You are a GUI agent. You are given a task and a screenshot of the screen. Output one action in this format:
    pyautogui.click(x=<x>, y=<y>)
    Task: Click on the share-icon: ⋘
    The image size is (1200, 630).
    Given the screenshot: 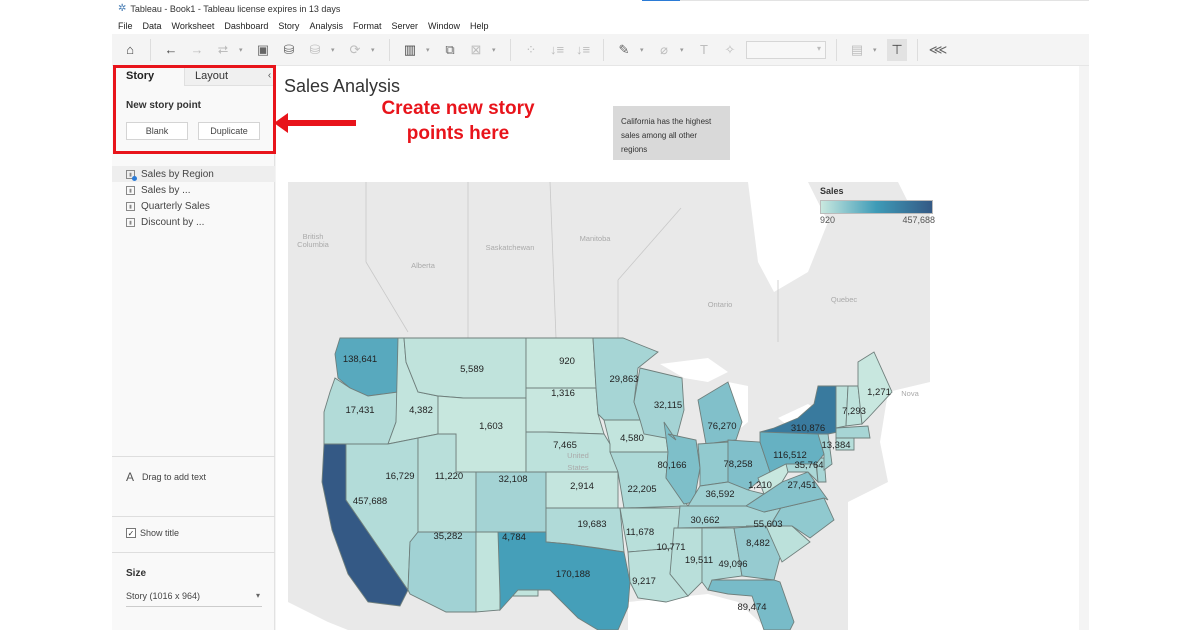 What is the action you would take?
    pyautogui.click(x=938, y=50)
    